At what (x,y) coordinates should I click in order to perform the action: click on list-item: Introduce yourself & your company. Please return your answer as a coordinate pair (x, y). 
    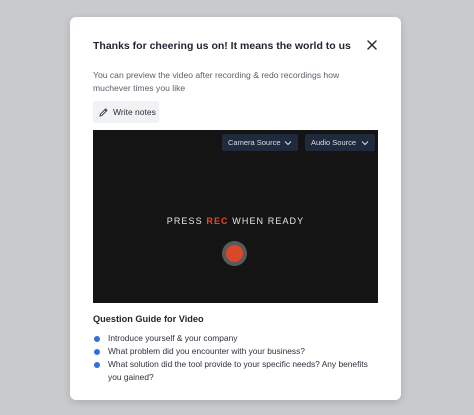
    Looking at the image, I should click on (238, 338).